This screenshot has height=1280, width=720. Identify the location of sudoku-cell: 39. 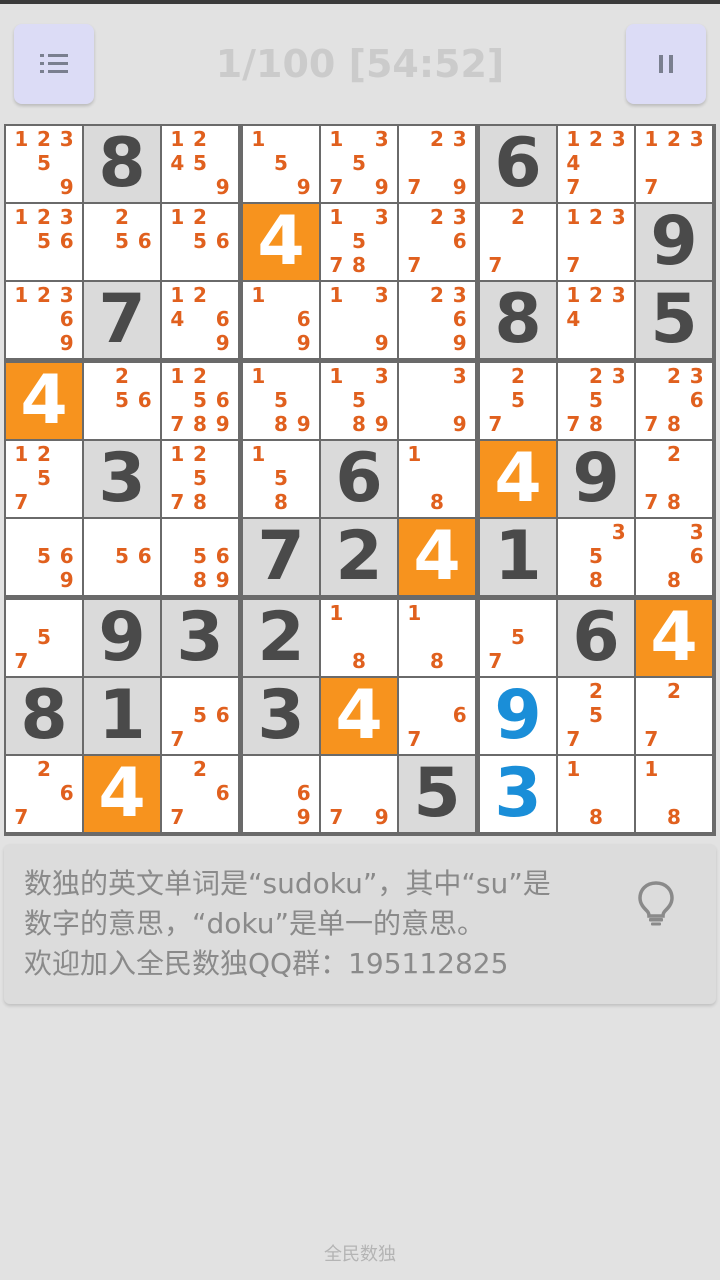
(437, 401).